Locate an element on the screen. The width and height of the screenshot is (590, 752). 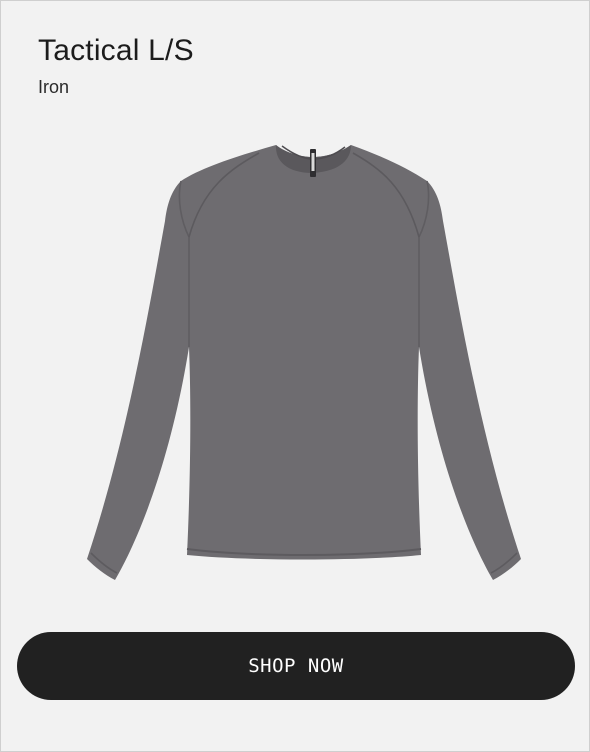
neck-label-mark is located at coordinates (313, 162).